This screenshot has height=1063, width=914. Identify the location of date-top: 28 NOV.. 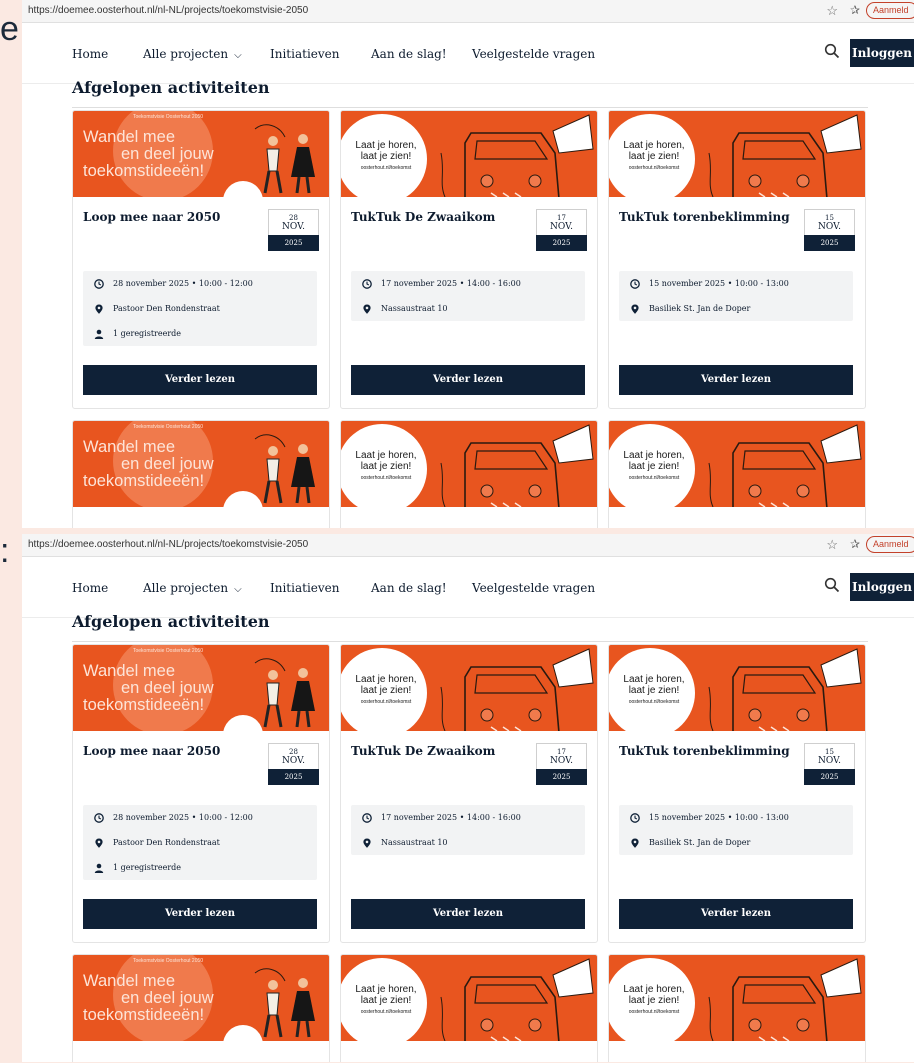
(293, 222).